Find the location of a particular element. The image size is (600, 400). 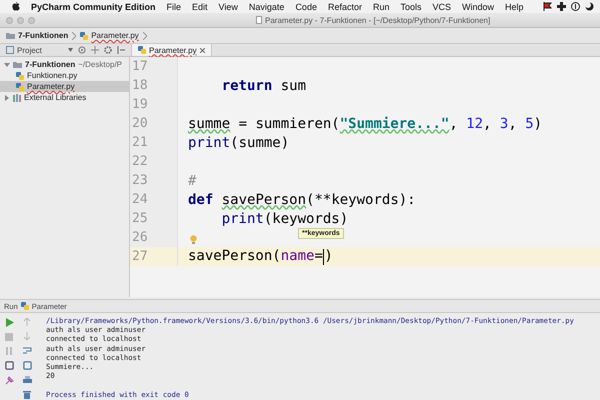

layout-icon is located at coordinates (9, 365).